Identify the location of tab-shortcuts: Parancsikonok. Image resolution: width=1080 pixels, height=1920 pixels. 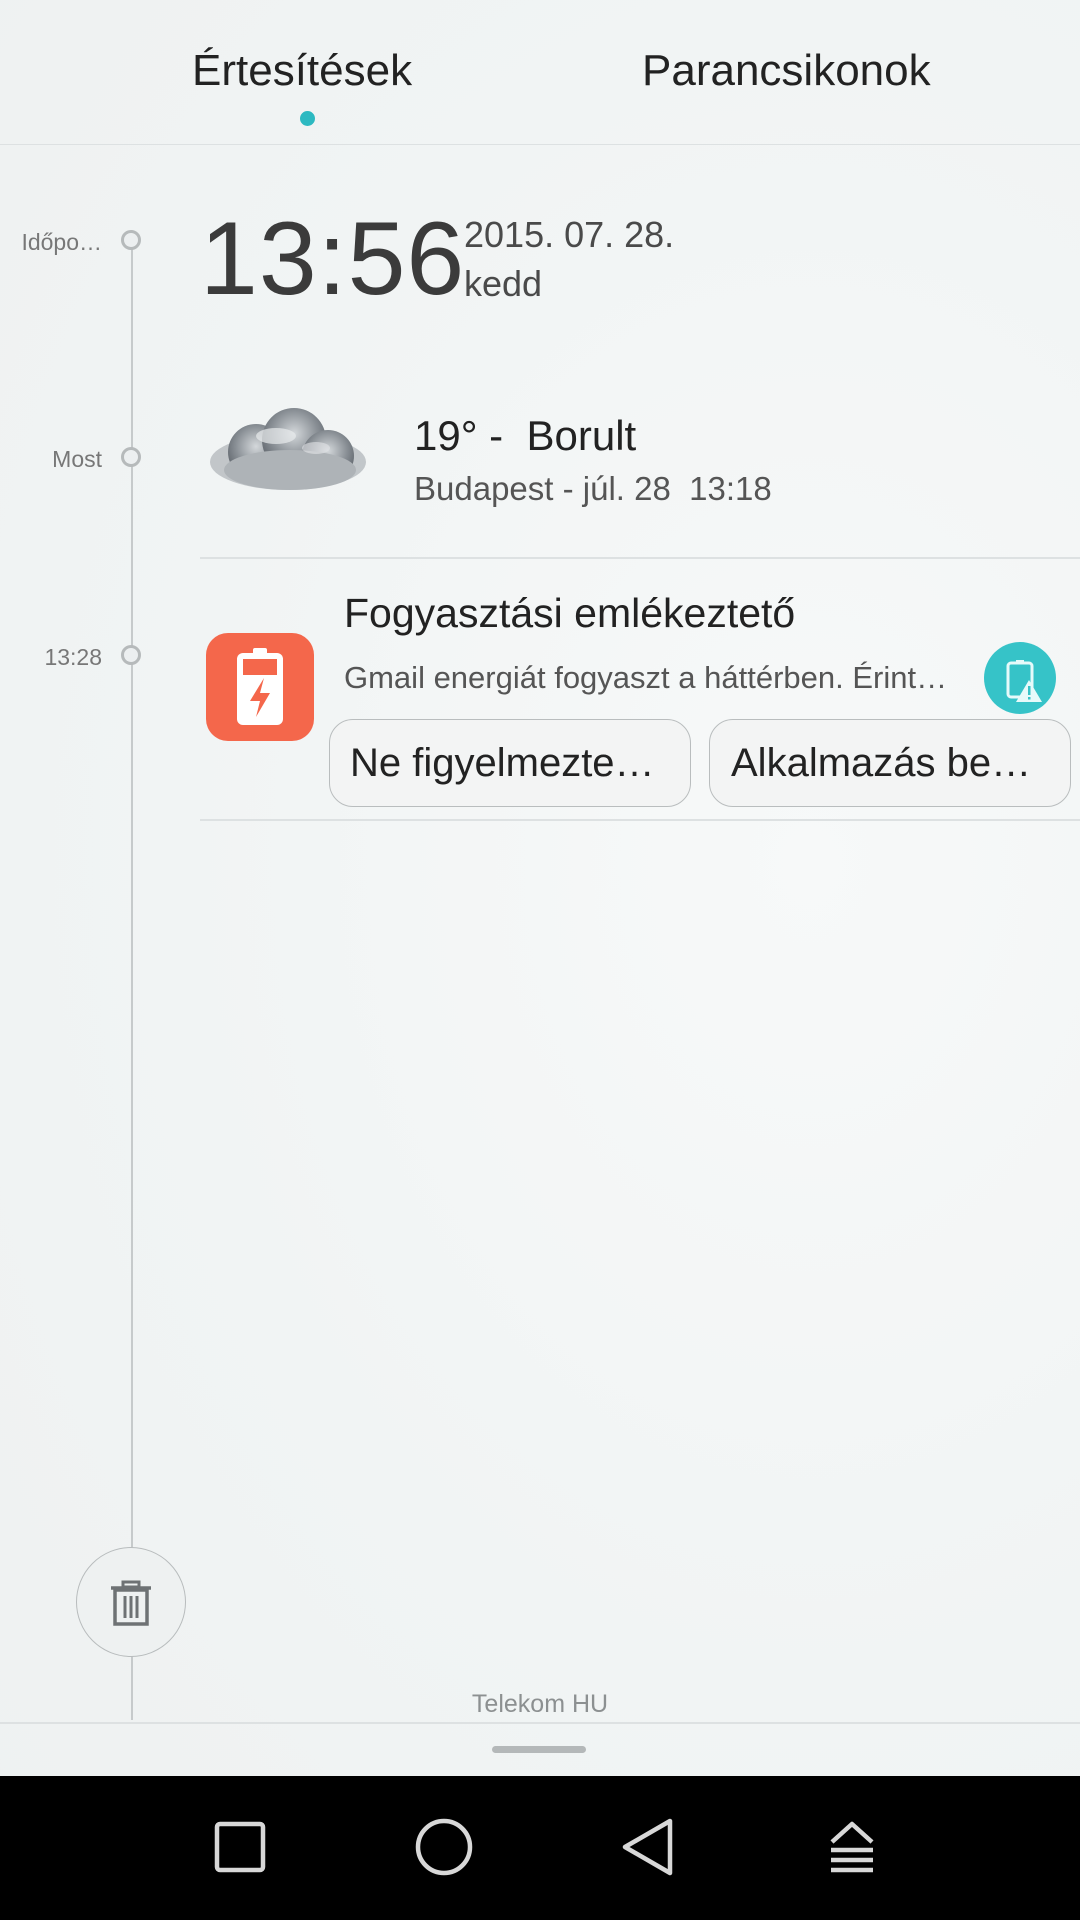
(786, 71).